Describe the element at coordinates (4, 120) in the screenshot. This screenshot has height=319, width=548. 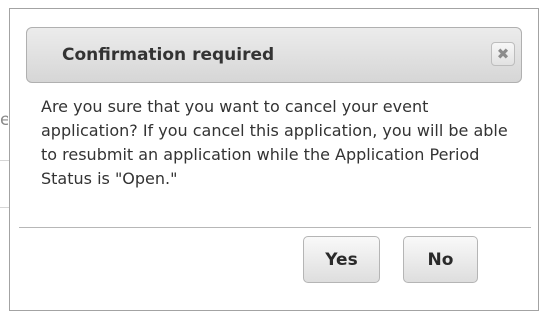
I see `background-text-fragment: e` at that location.